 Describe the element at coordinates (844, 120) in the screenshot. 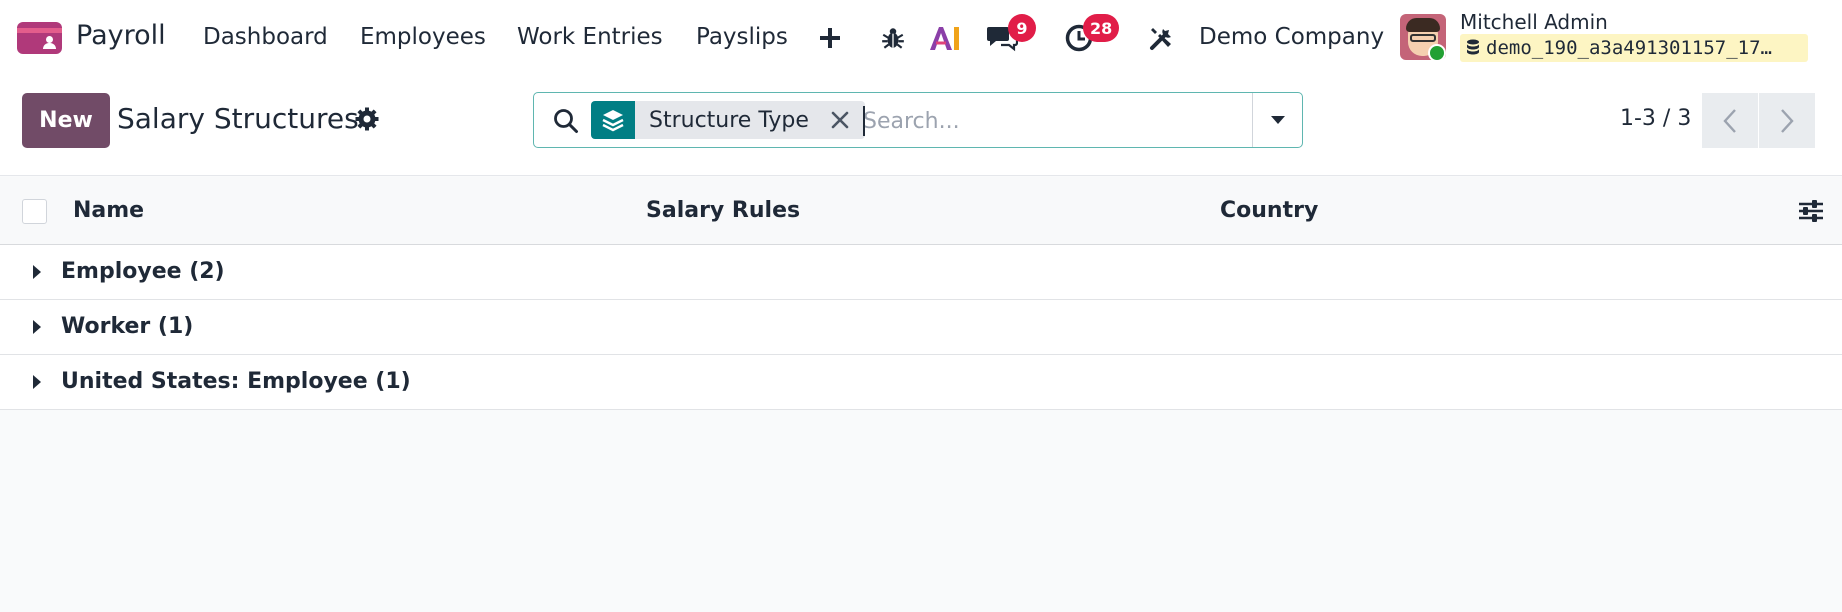

I see `close-icon` at that location.